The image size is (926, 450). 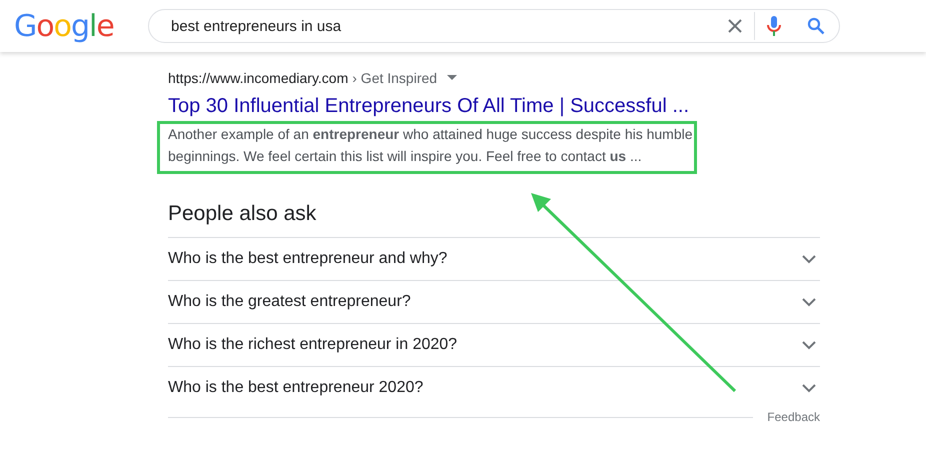 I want to click on result-url: https://www.incomediary.com, so click(x=258, y=78).